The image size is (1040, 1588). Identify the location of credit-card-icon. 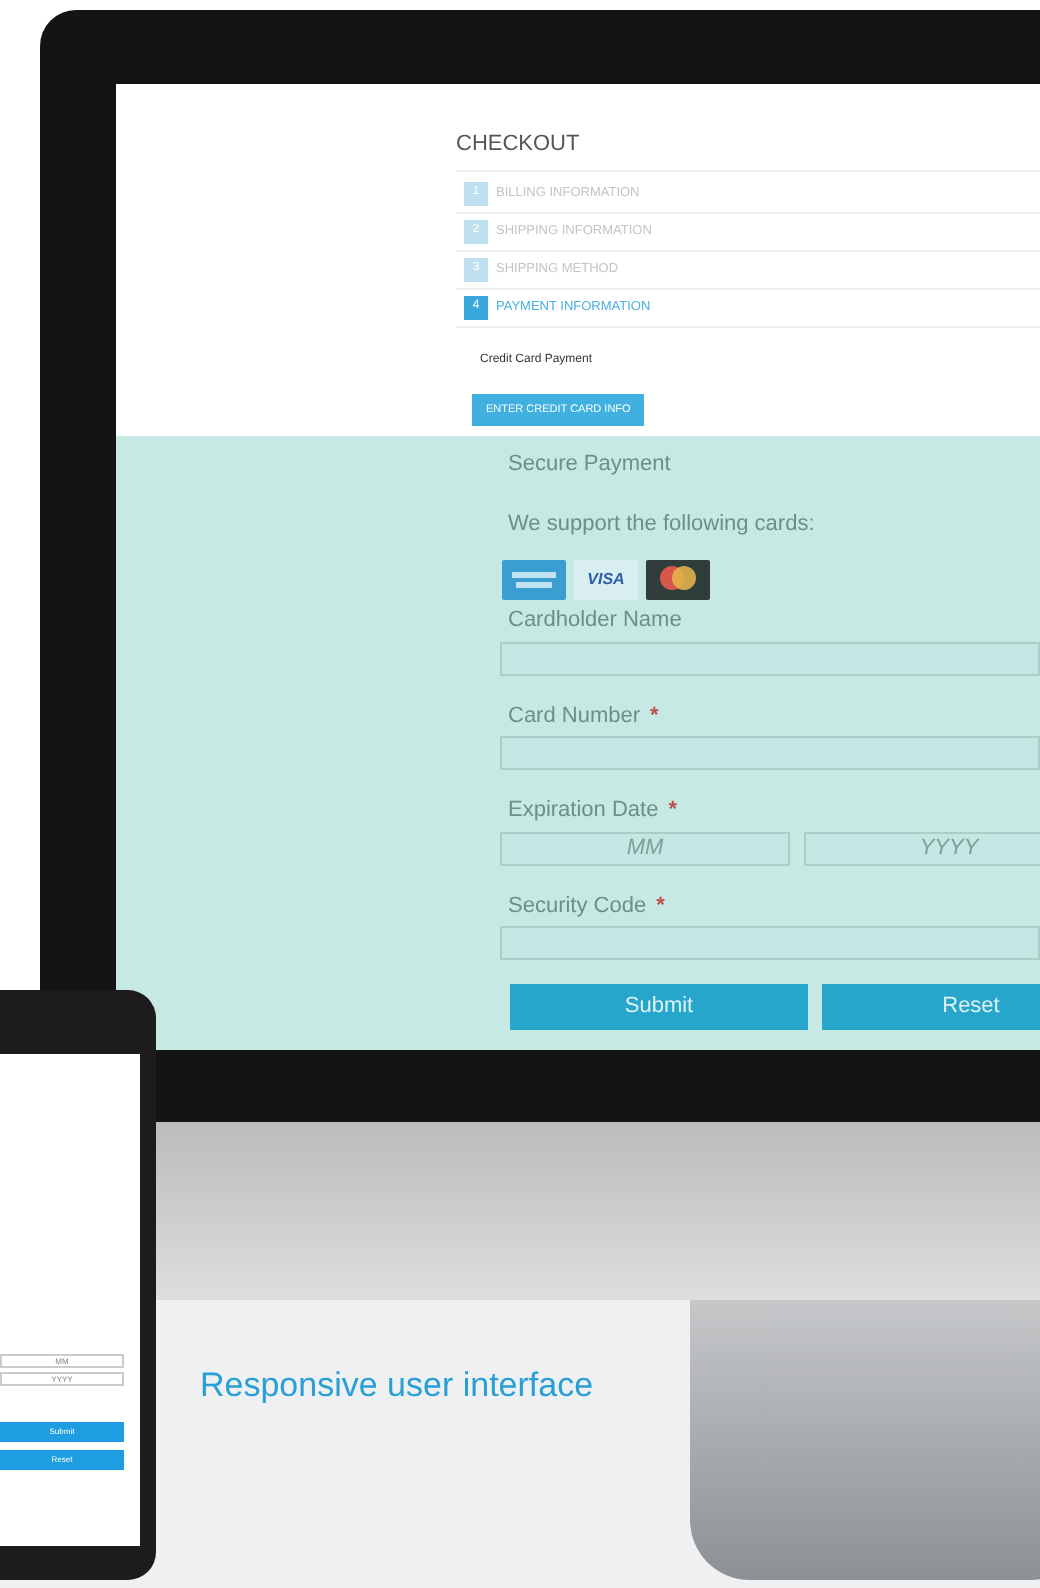
(534, 580).